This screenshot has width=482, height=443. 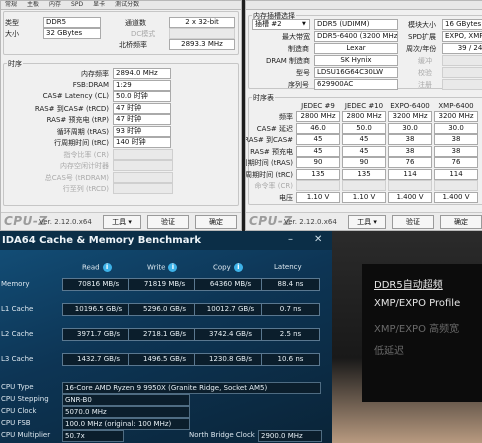 What do you see at coordinates (286, 117) in the screenshot?
I see `timing-table-row-label: 频率` at bounding box center [286, 117].